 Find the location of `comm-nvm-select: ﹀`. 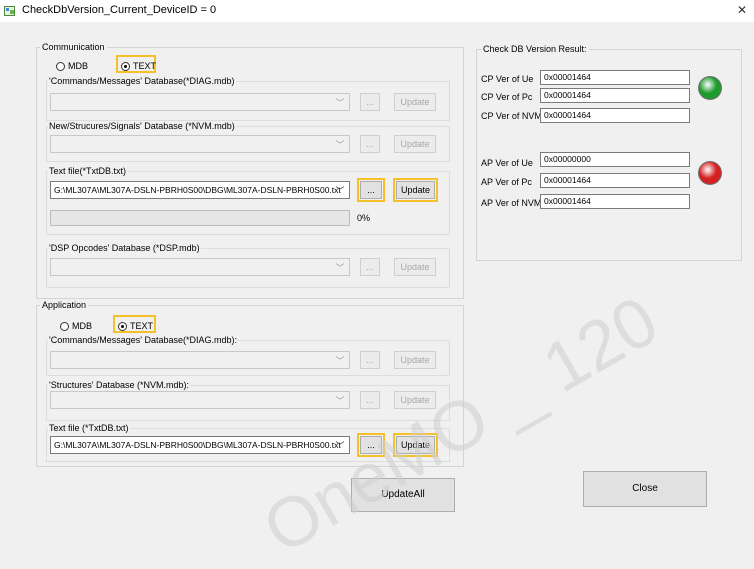

comm-nvm-select: ﹀ is located at coordinates (200, 144).